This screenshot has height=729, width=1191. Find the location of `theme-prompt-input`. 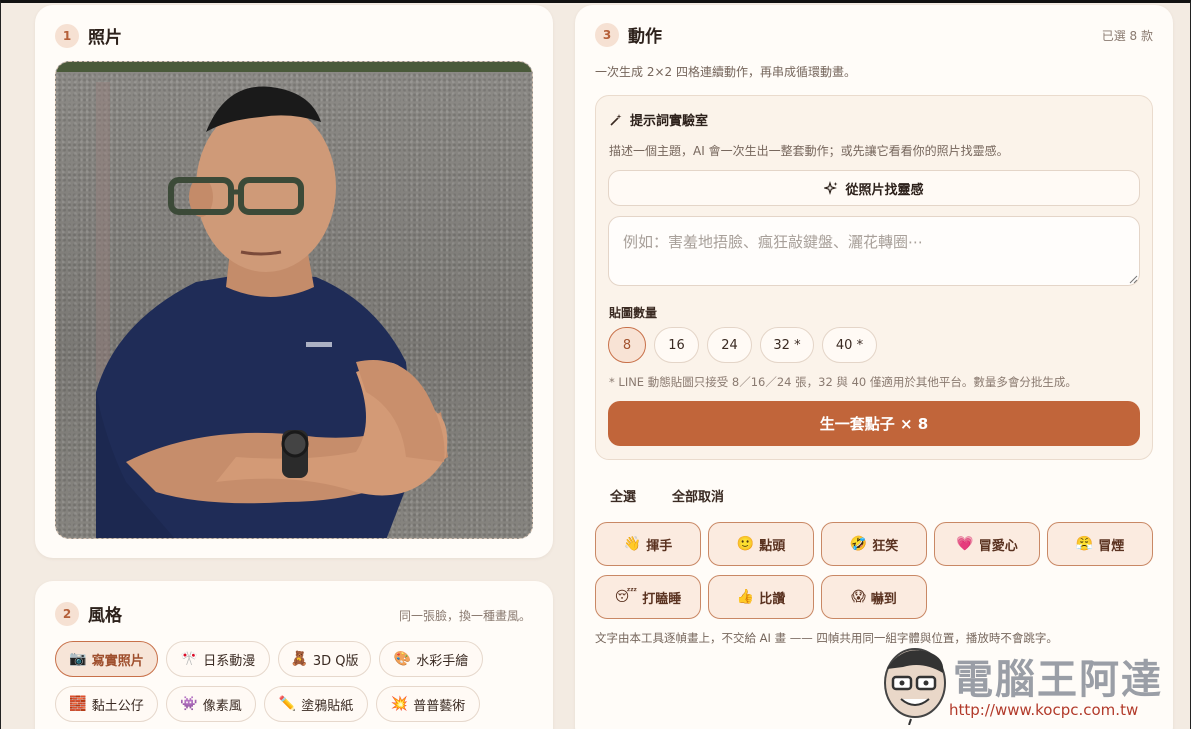

theme-prompt-input is located at coordinates (874, 251).